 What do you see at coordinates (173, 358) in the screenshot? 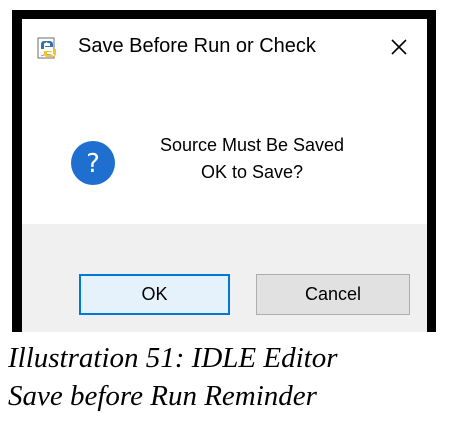
I see `caption-line-1: Illustration 51: IDLE Editor` at bounding box center [173, 358].